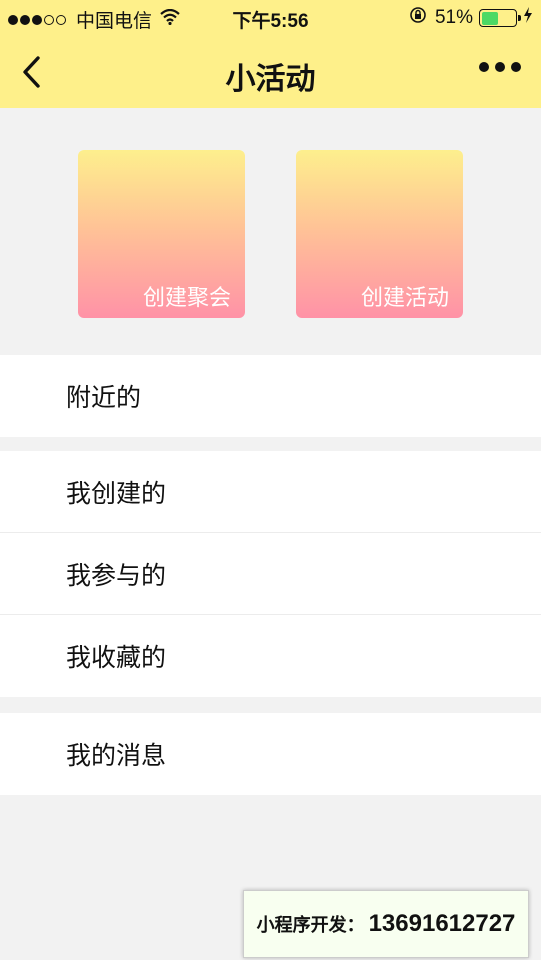 The width and height of the screenshot is (541, 960). I want to click on status-left: 中国电信, so click(94, 19).